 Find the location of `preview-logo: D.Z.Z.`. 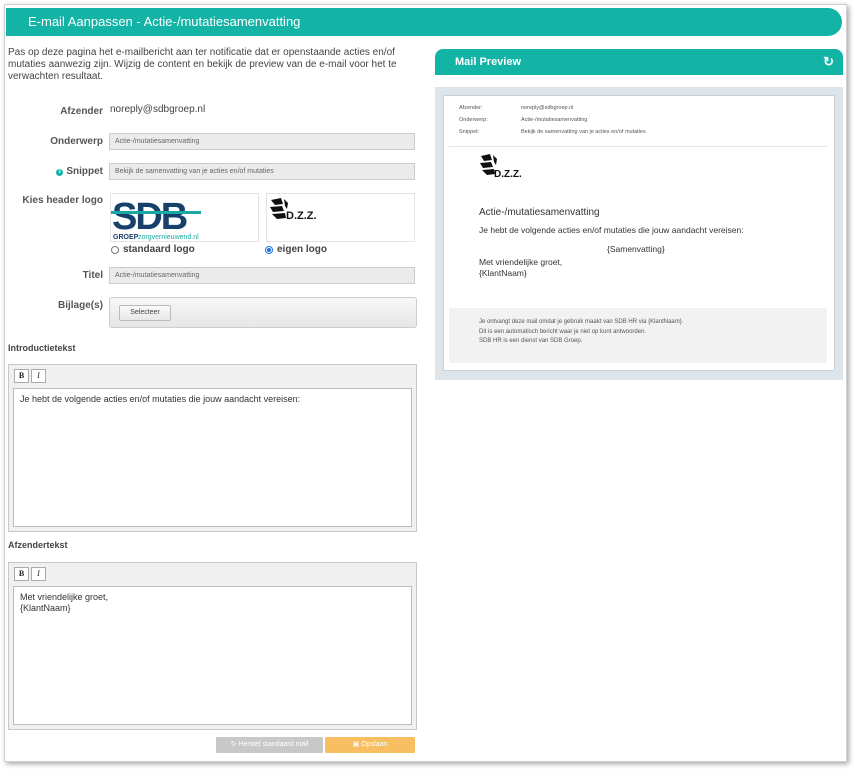

preview-logo: D.Z.Z. is located at coordinates (501, 167).